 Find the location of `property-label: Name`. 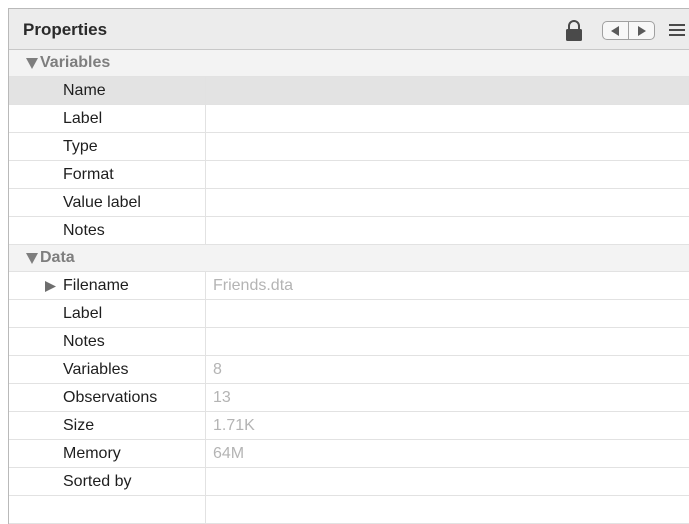

property-label: Name is located at coordinates (84, 90).